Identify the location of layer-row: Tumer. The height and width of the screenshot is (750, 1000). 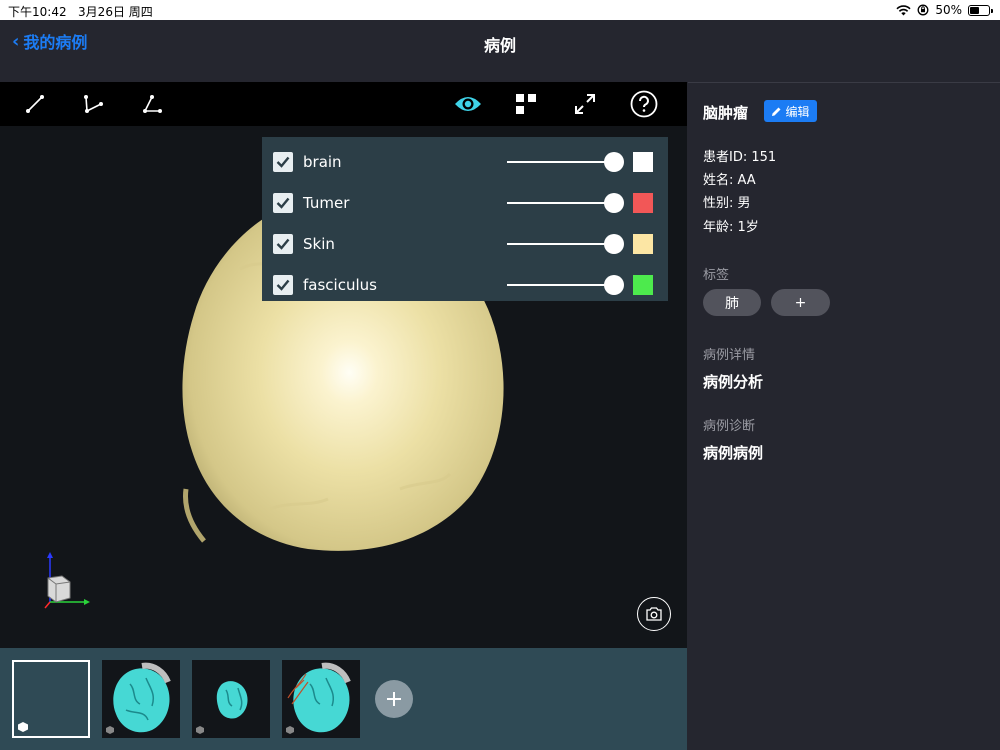
(465, 202).